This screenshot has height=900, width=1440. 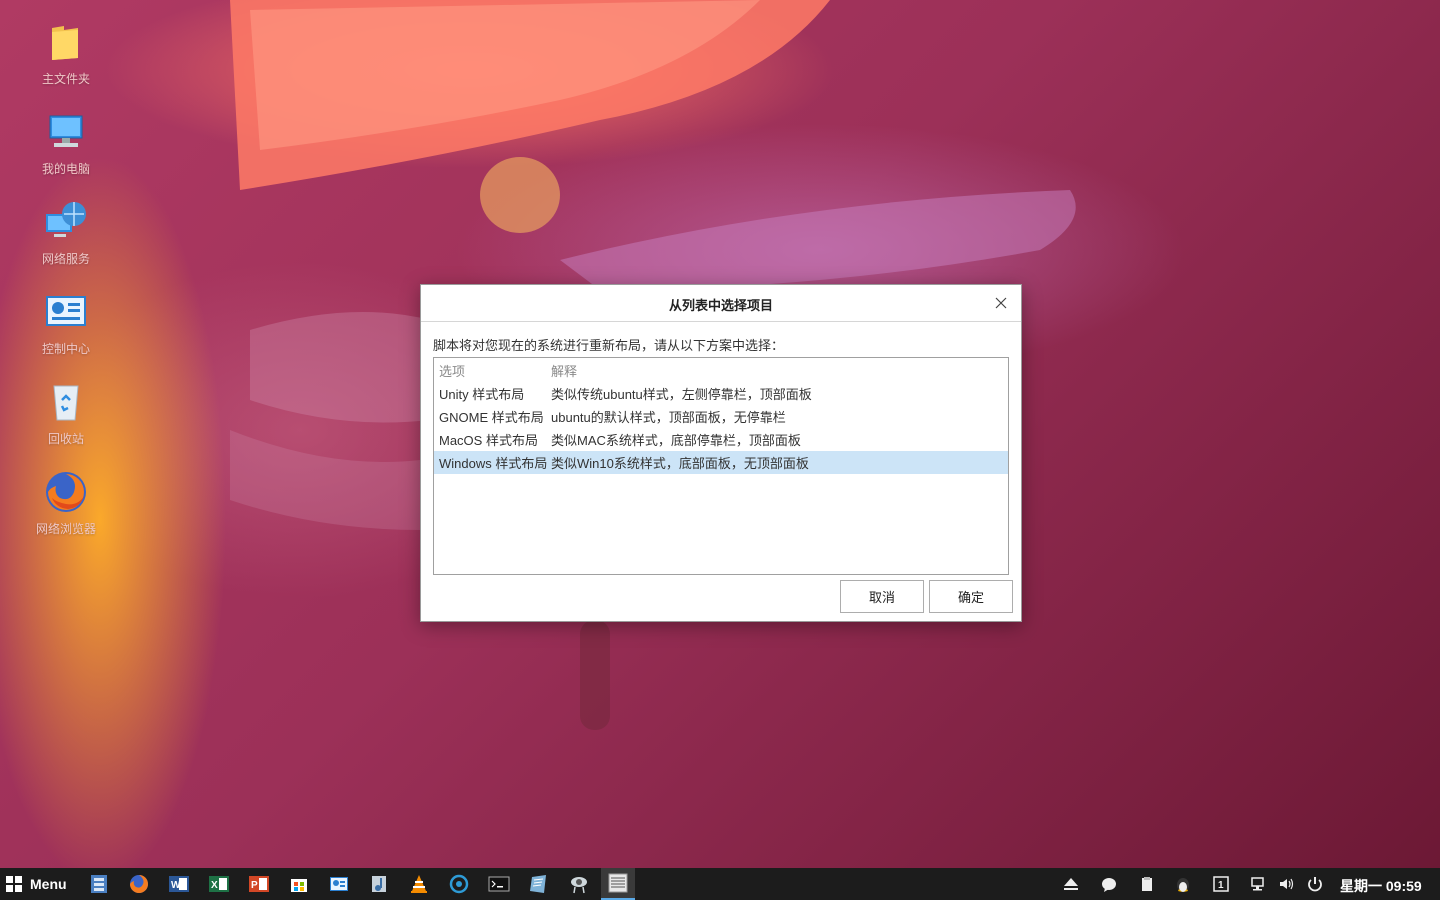 I want to click on close-button, so click(x=1001, y=303).